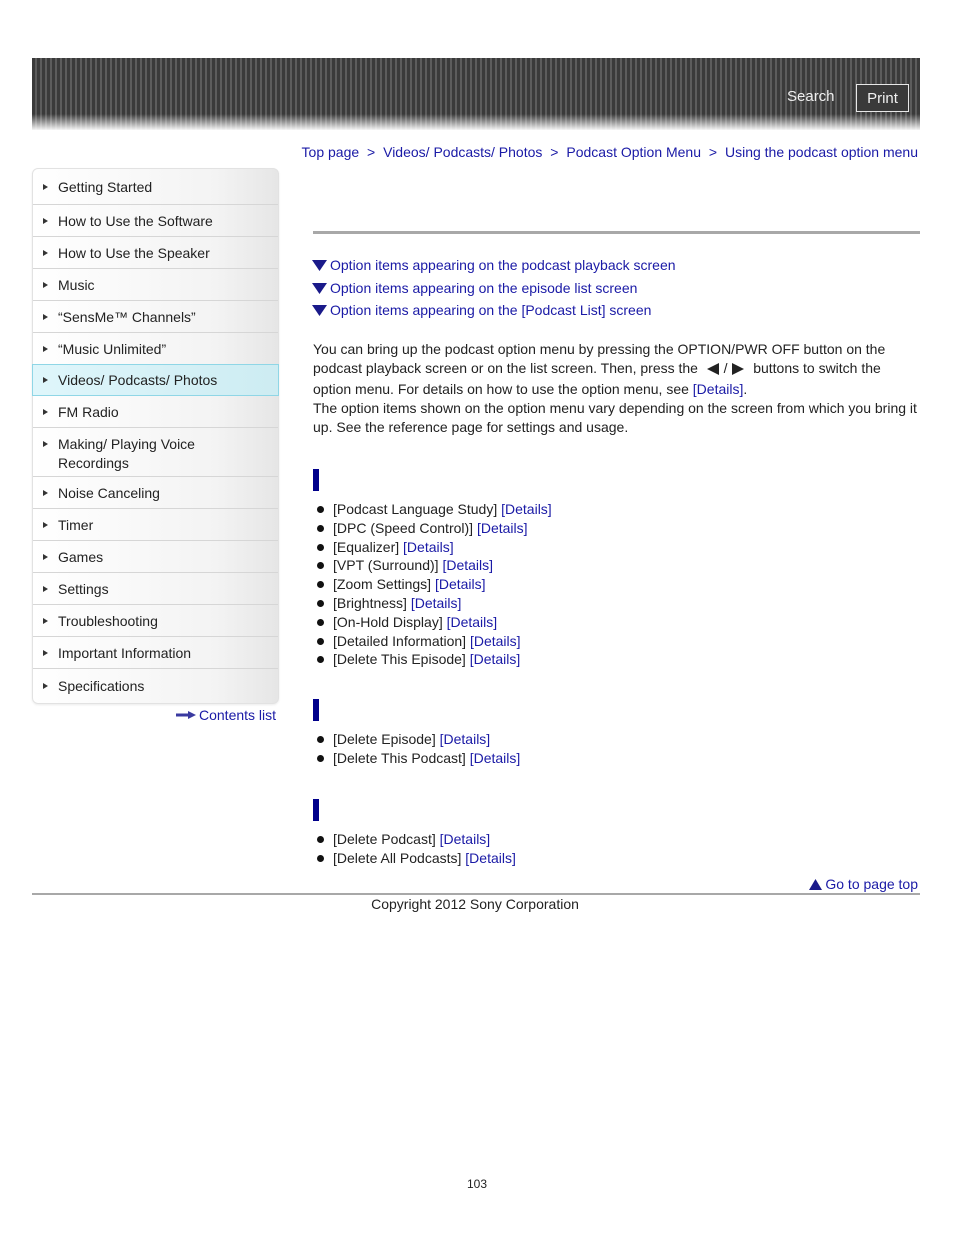  Describe the element at coordinates (155, 187) in the screenshot. I see `sidebar-item-getting-started: Getting Started` at that location.